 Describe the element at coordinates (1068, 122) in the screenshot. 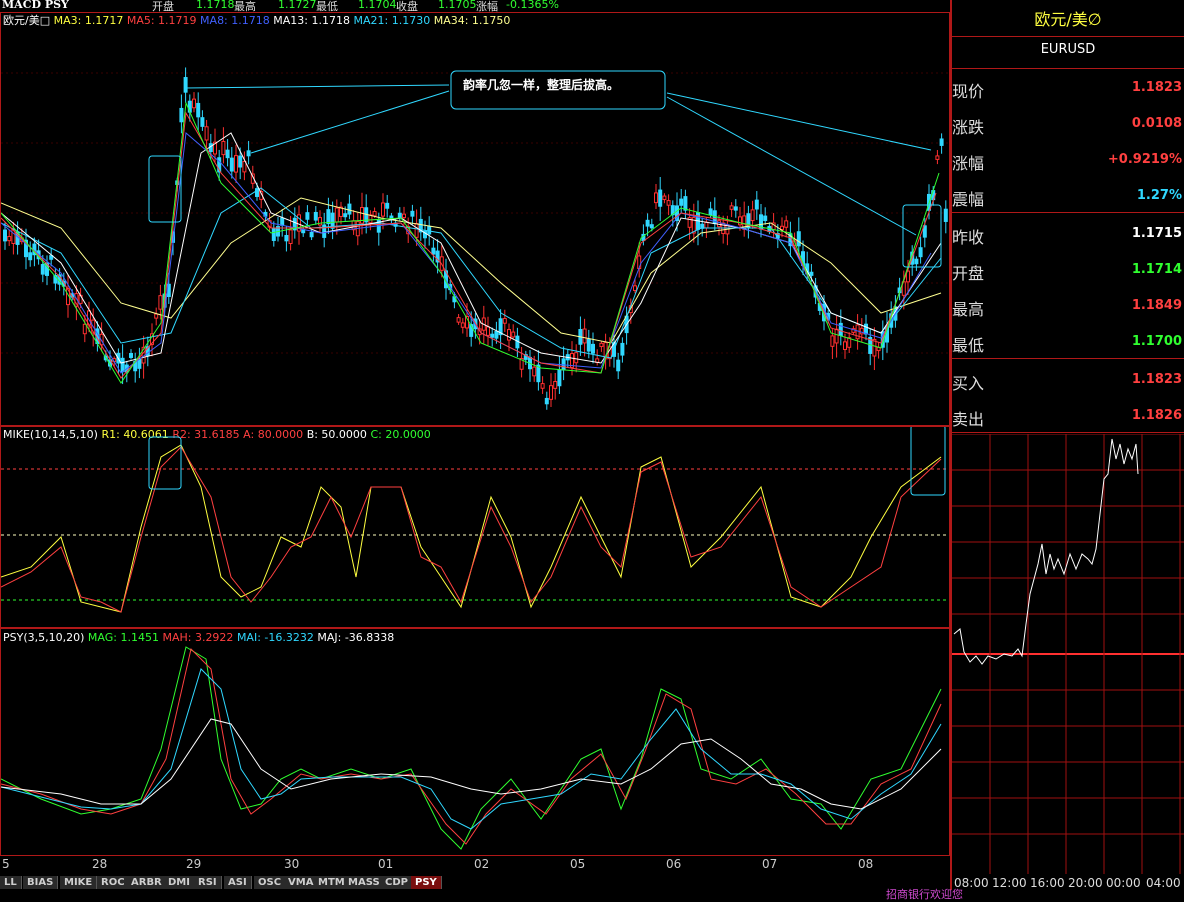

I see `quote-row: 涨跌 0.0108` at that location.